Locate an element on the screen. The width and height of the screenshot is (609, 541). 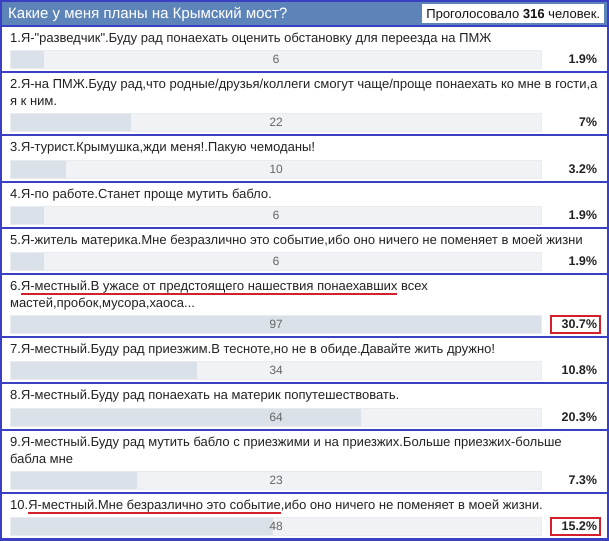
vote-count: 64 is located at coordinates (276, 417).